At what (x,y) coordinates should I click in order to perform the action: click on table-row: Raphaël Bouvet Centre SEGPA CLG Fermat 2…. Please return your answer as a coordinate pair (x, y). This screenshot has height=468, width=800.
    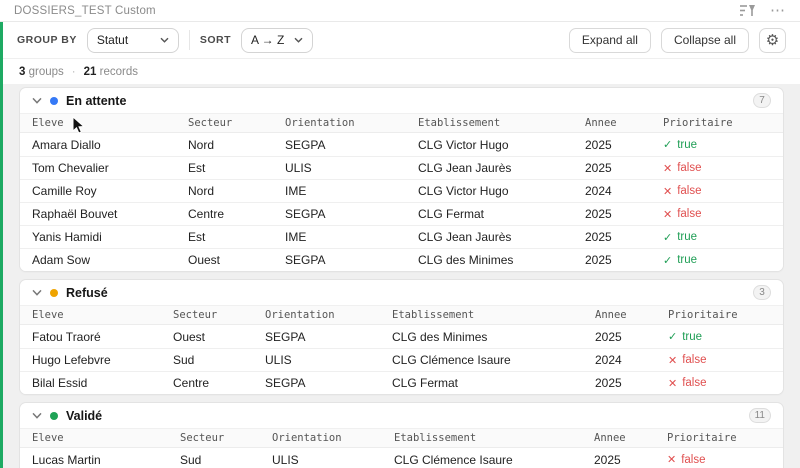
    Looking at the image, I should click on (401, 213).